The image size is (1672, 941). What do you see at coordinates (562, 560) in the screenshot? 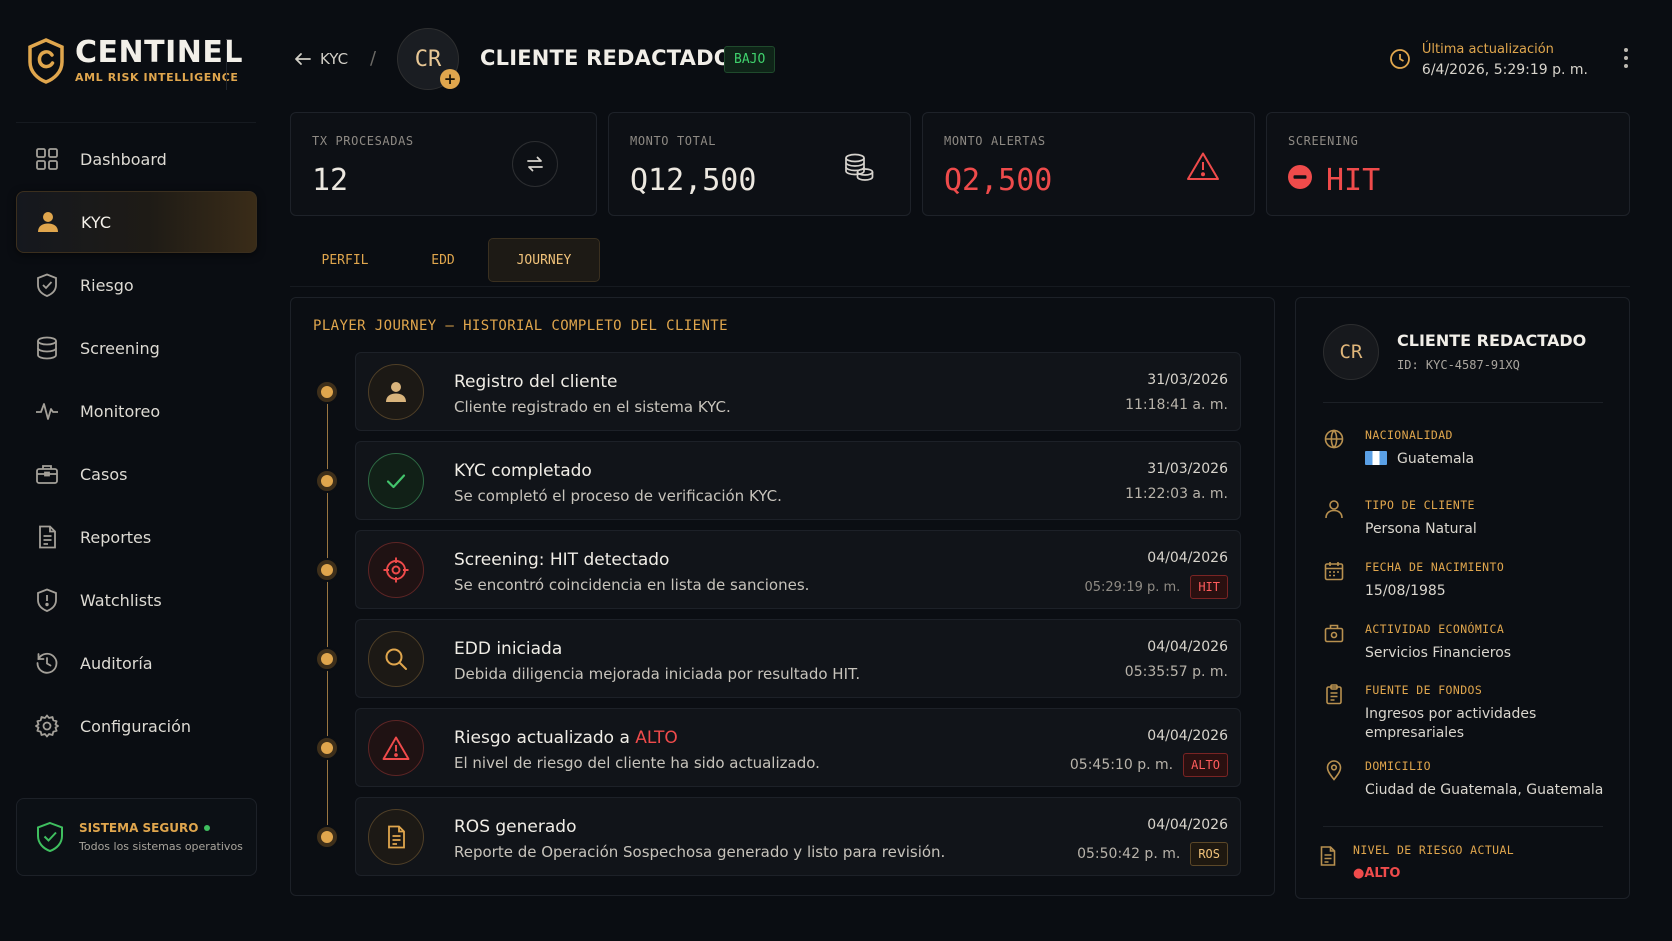
I see `event-title: Screening: HIT detectado` at bounding box center [562, 560].